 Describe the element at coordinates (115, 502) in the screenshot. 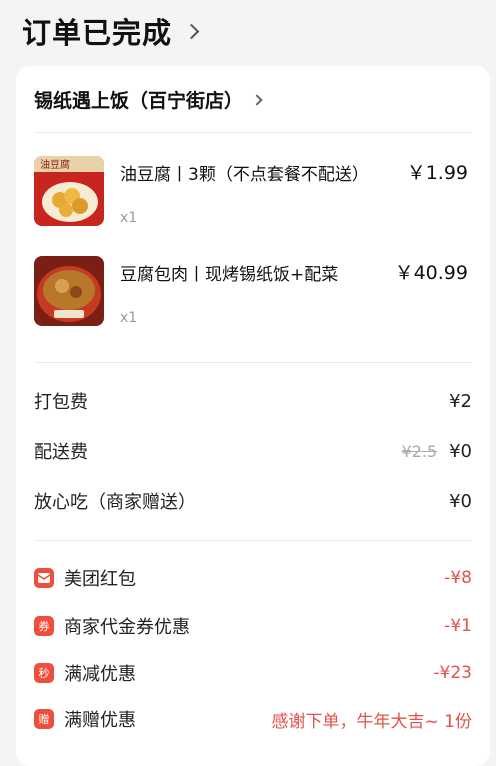

I see `fee-label: 放心吃（商家赠送）` at that location.